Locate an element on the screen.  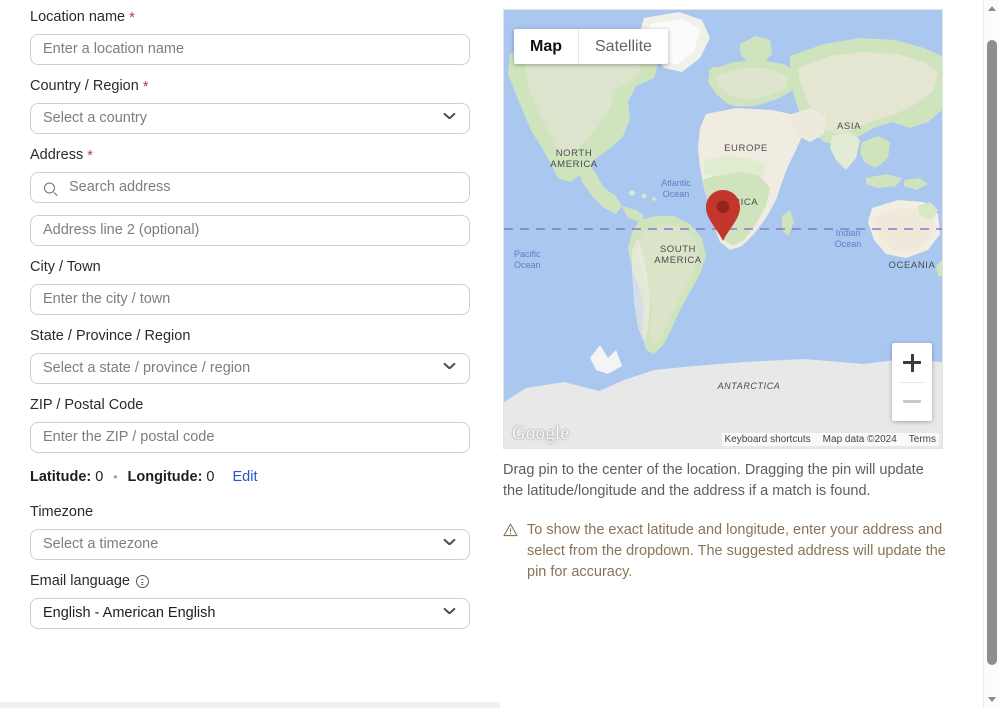
label-text: Location name is located at coordinates (78, 17).